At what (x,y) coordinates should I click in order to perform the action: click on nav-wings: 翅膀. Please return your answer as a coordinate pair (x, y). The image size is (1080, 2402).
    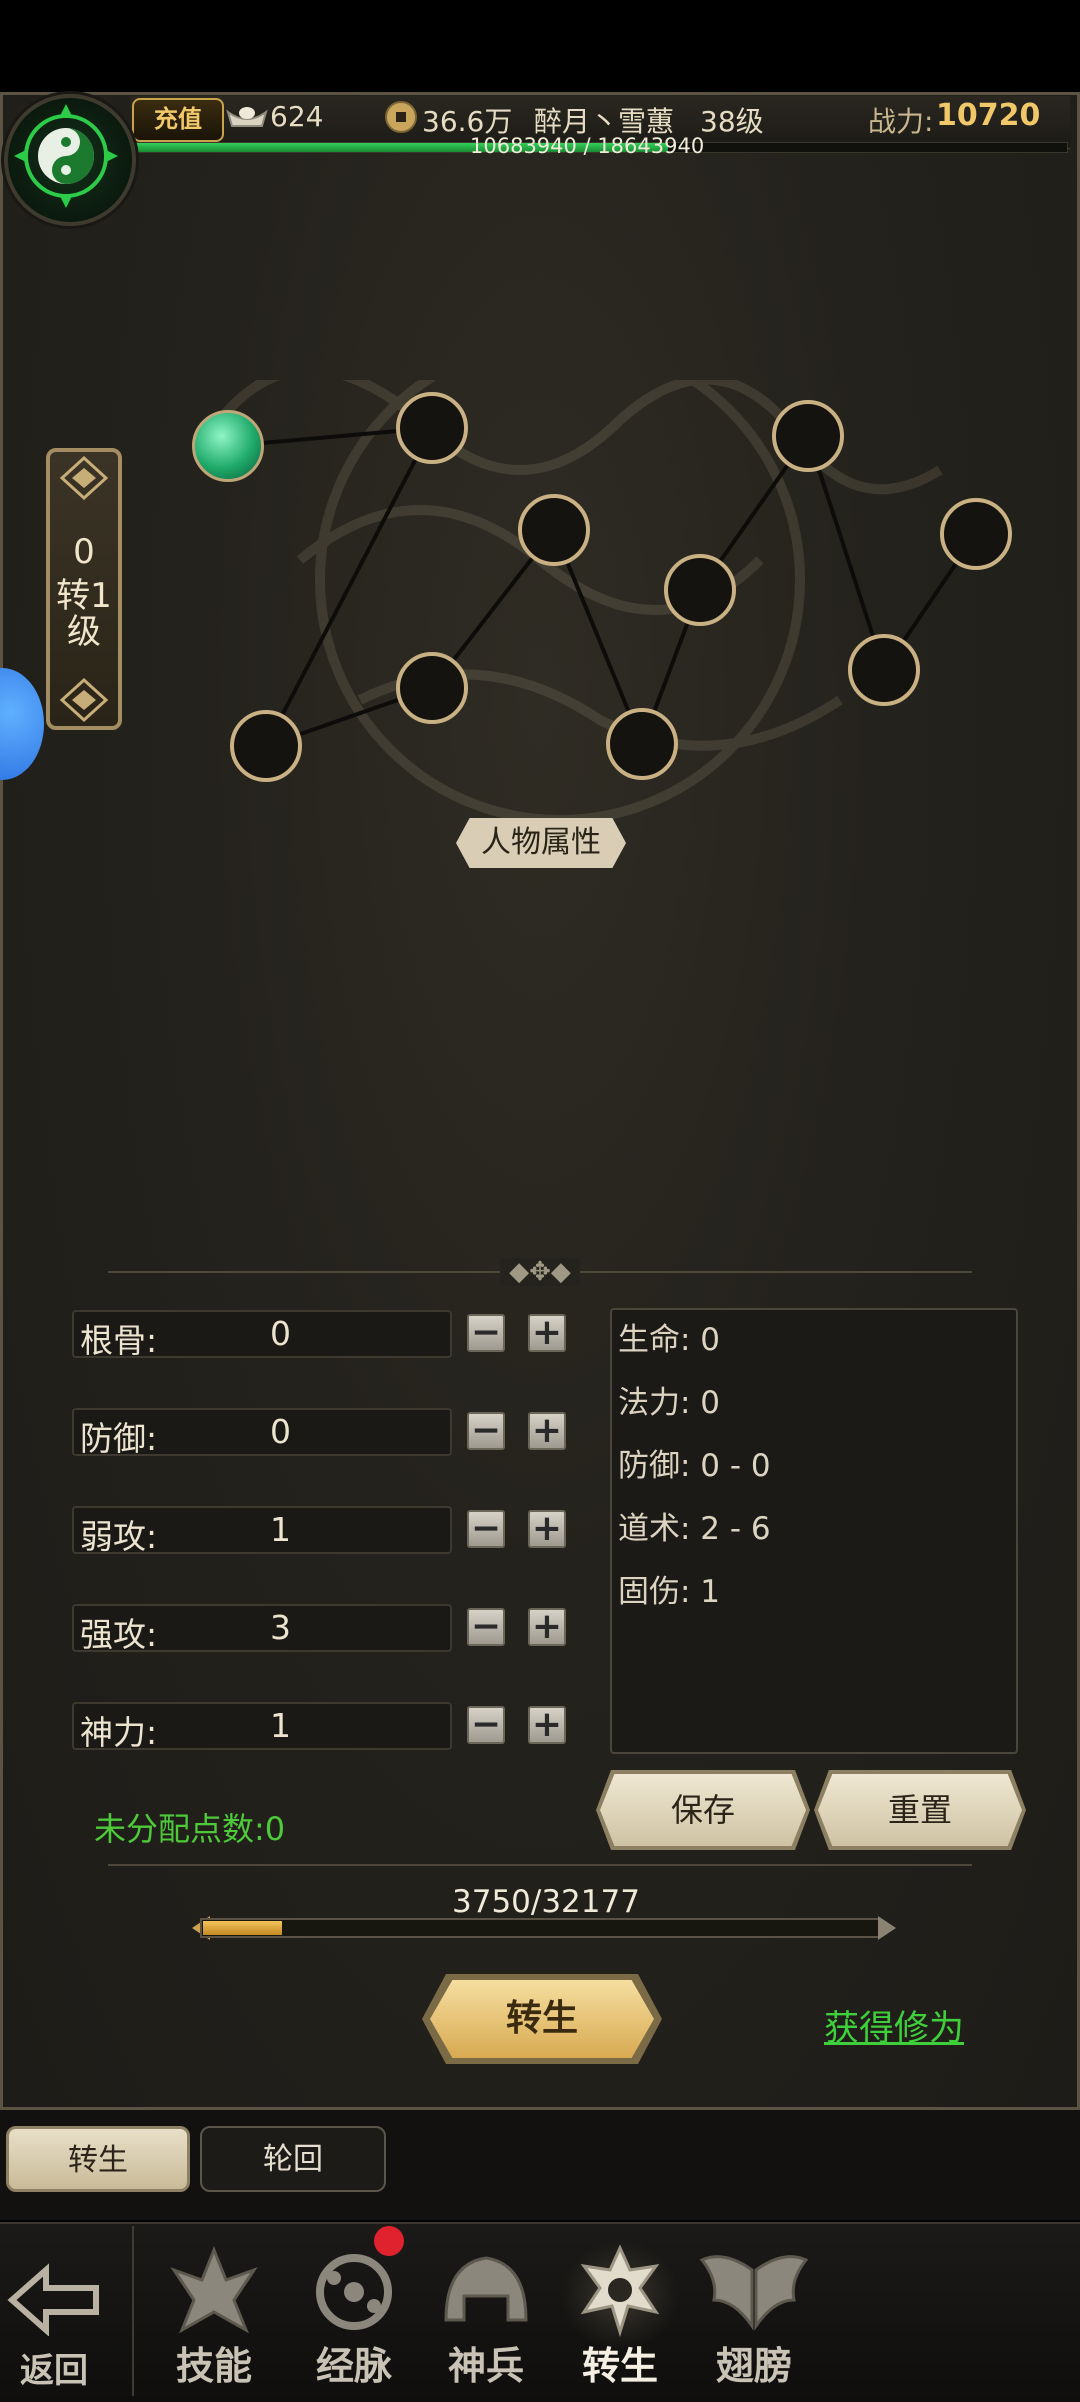
    Looking at the image, I should click on (754, 2315).